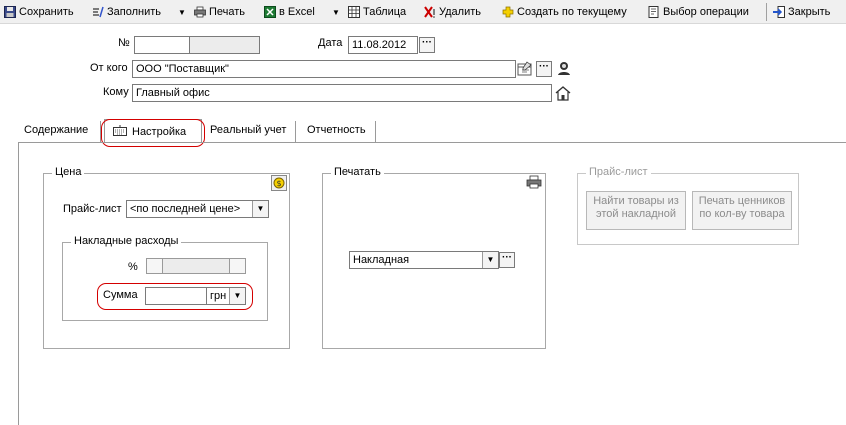  Describe the element at coordinates (336, 131) in the screenshot. I see `tab-reports: Отчетность` at that location.